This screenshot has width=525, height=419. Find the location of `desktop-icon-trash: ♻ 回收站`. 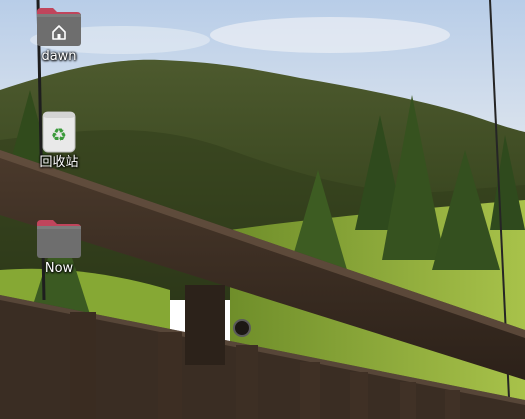

desktop-icon-trash: ♻ 回收站 is located at coordinates (59, 140).